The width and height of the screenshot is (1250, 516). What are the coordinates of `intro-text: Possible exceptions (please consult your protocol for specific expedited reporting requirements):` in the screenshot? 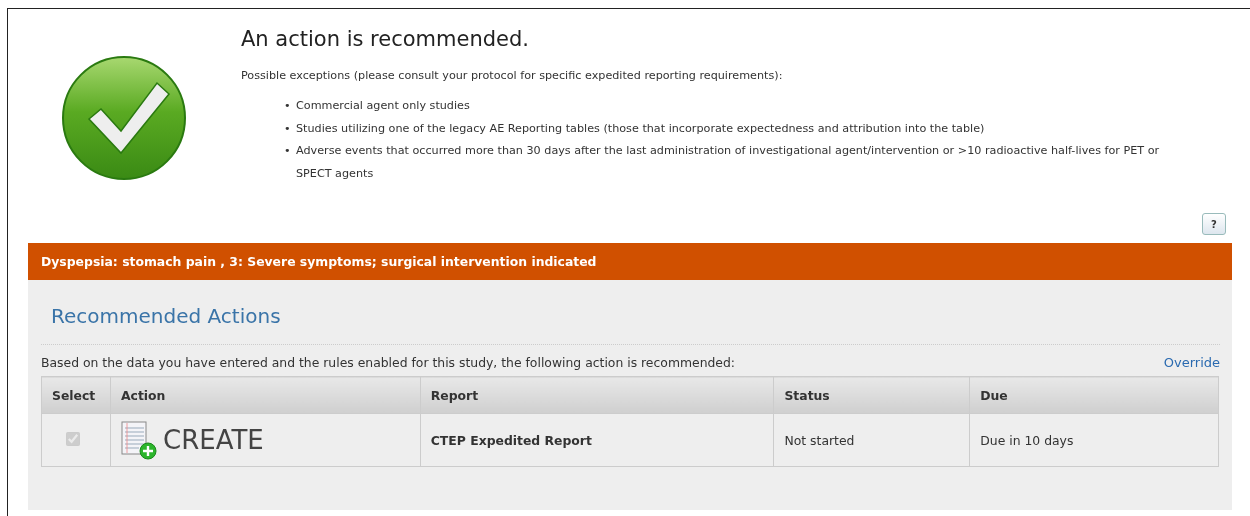 It's located at (512, 75).